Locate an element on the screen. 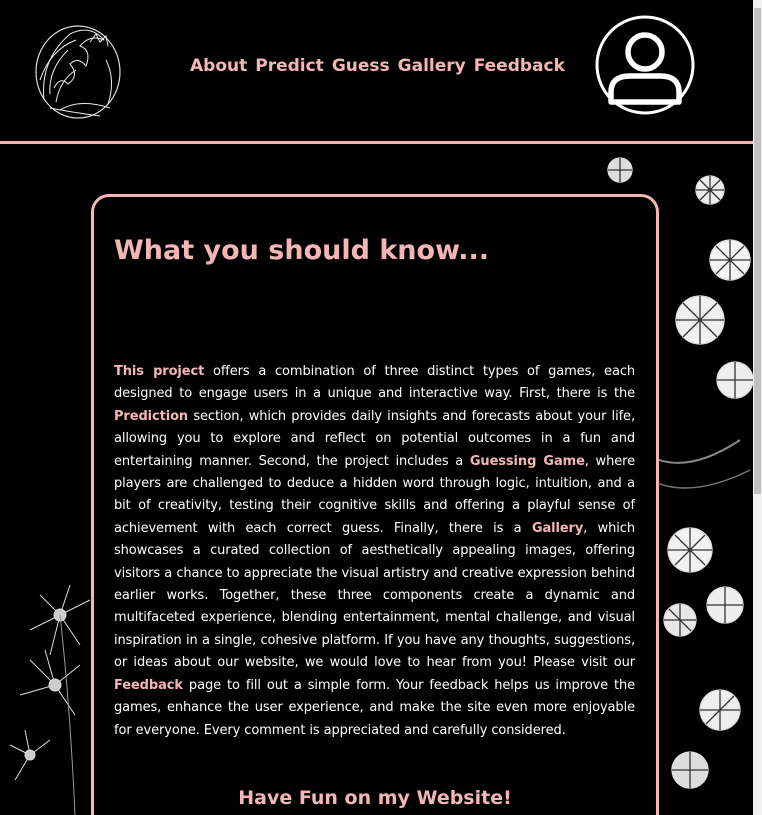 The height and width of the screenshot is (815, 762). highlight-feedback: Feedback is located at coordinates (148, 685).